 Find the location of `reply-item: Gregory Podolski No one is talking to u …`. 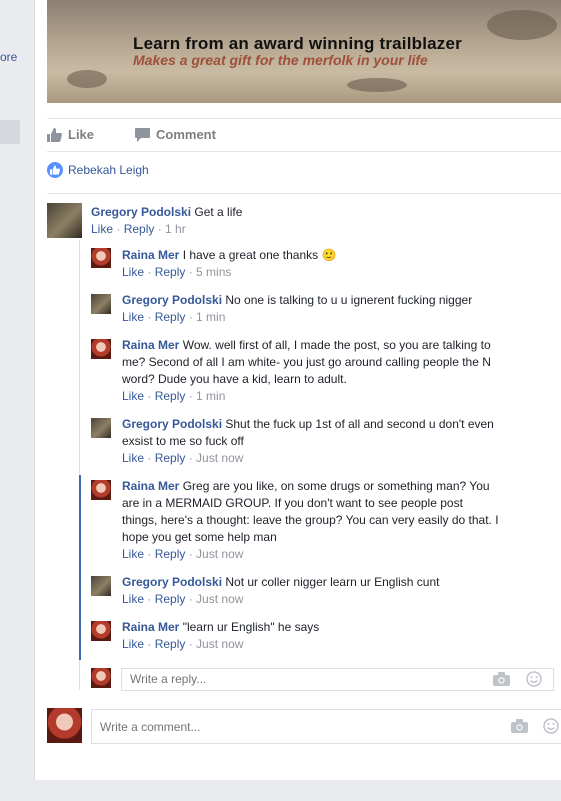

reply-item: Gregory Podolski No one is talking to u … is located at coordinates (341, 309).